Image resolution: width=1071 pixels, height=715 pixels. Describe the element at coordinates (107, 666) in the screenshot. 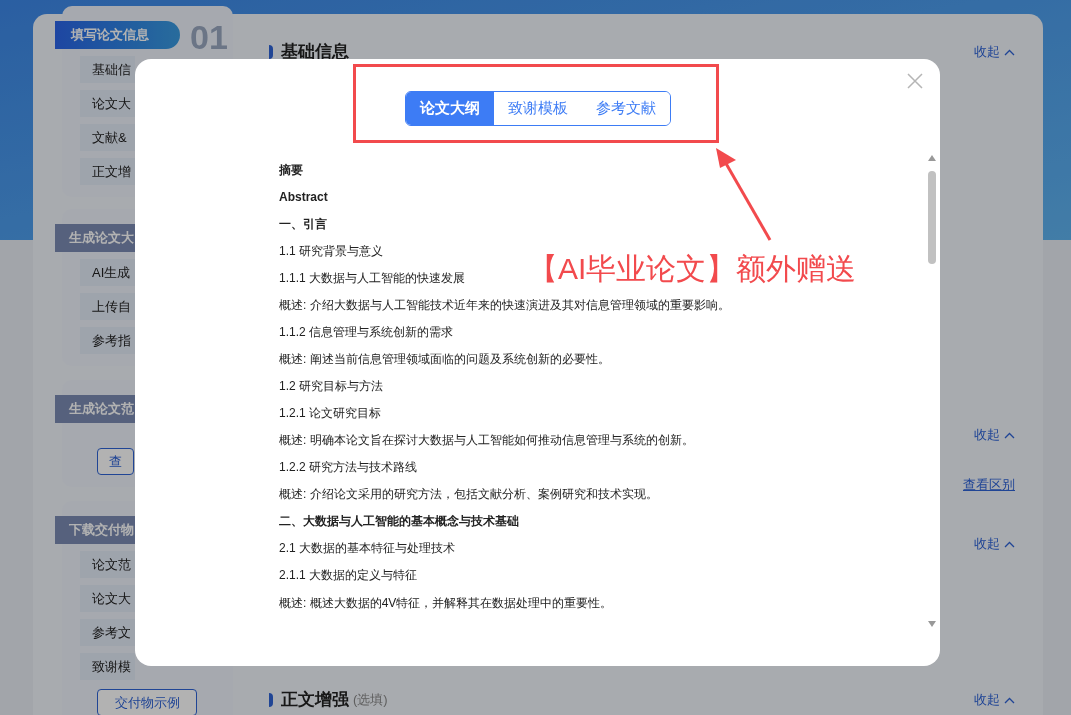

I see `sidebar-item: 致谢模` at that location.